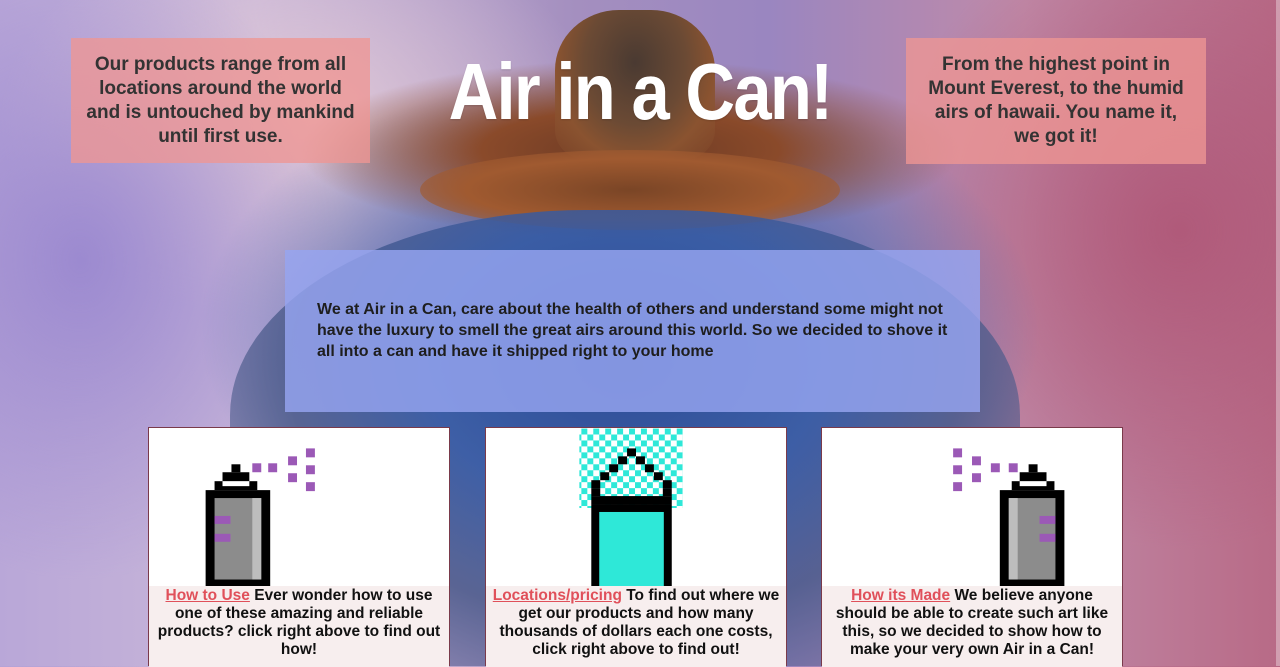 The image size is (1280, 667). I want to click on how-to-use-link: How to Use, so click(208, 595).